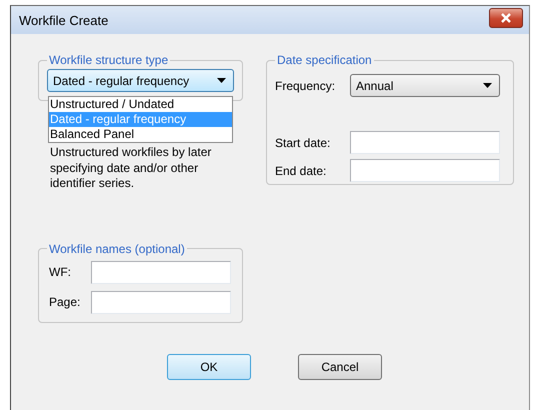 The width and height of the screenshot is (537, 410). What do you see at coordinates (140, 104) in the screenshot?
I see `dropdown-option: Unstructured / Undated` at bounding box center [140, 104].